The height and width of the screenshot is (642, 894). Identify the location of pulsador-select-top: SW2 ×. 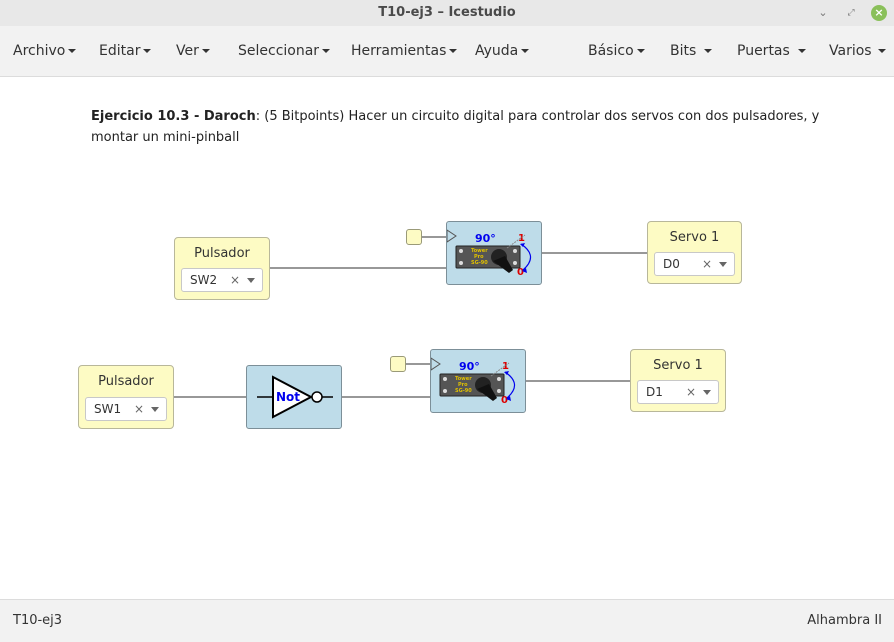
(222, 280).